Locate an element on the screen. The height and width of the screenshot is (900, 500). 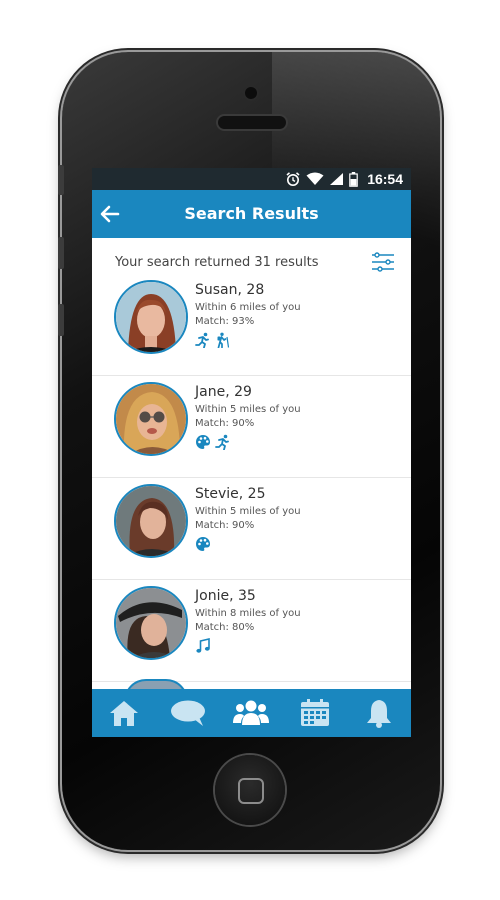
people-icon is located at coordinates (251, 712).